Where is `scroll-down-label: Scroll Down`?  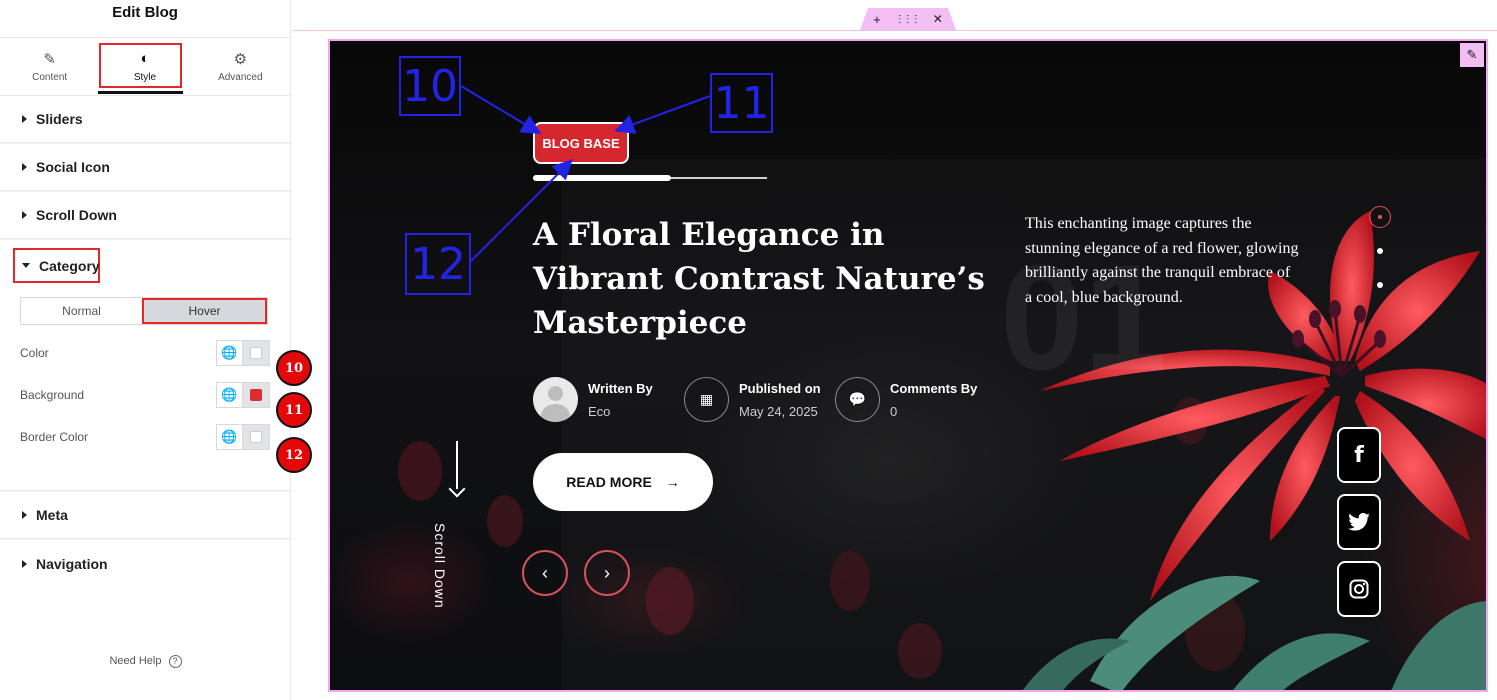
scroll-down-label: Scroll Down is located at coordinates (440, 566).